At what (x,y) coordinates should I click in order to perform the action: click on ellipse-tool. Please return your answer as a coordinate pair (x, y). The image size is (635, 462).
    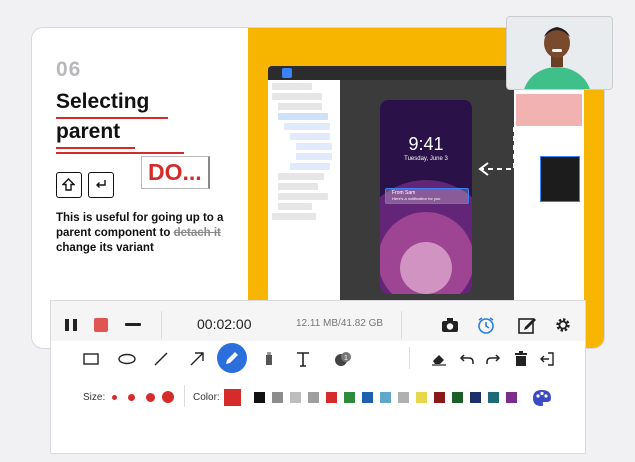
    Looking at the image, I should click on (127, 359).